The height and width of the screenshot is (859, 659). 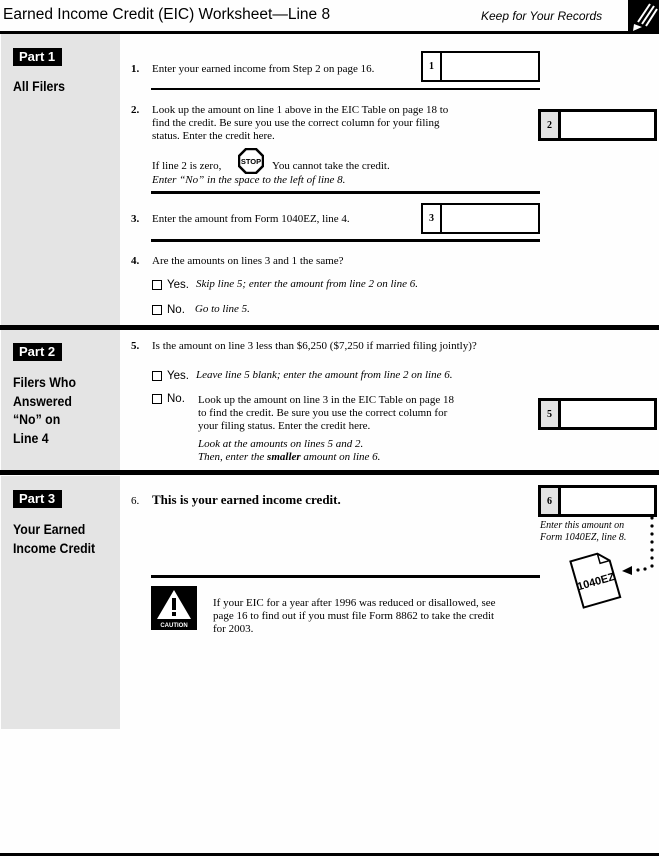 I want to click on line4-yes-checkbox, so click(x=157, y=284).